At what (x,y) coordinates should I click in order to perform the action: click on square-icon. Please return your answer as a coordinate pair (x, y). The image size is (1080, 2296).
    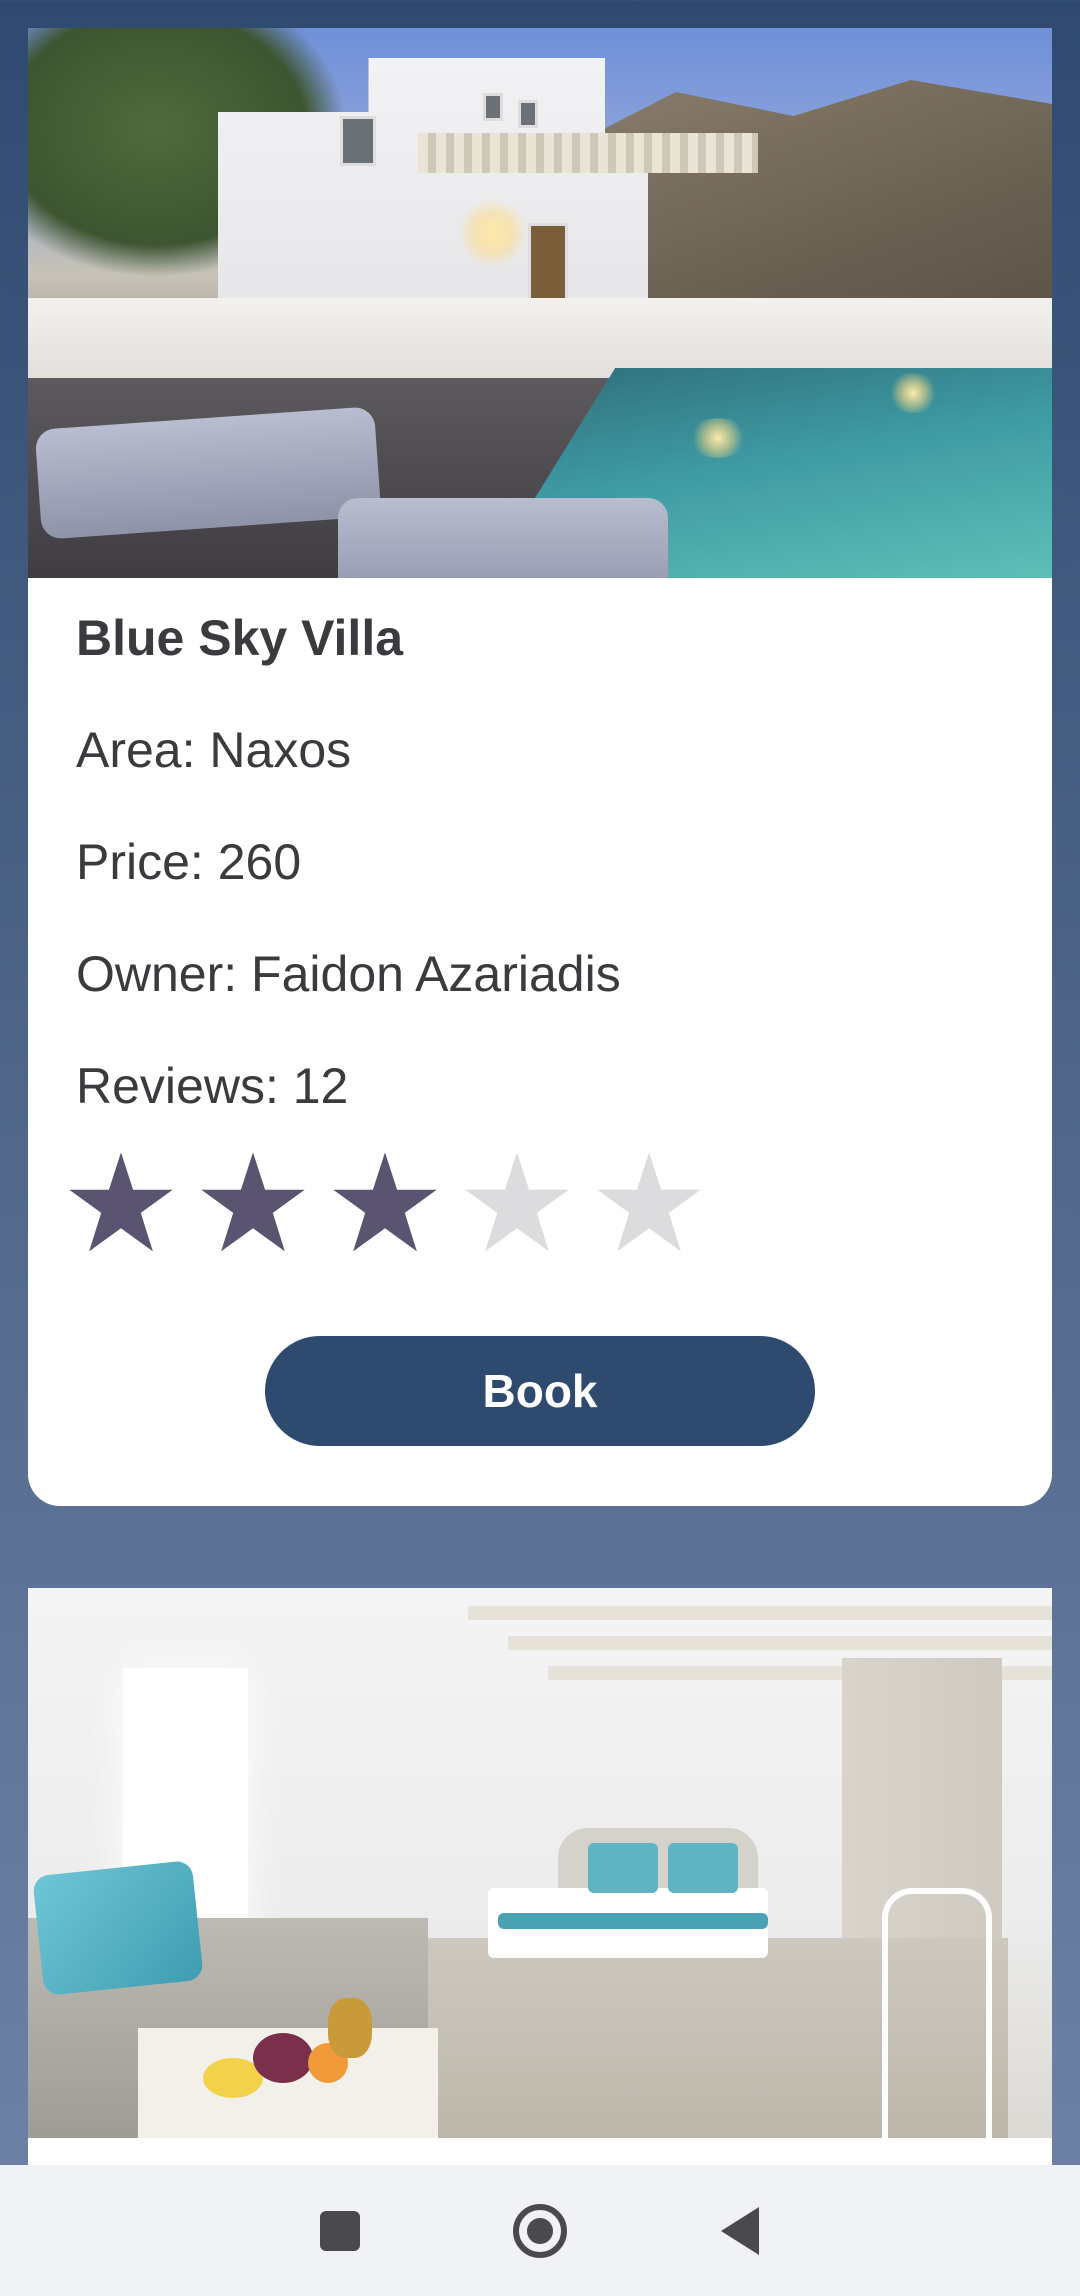
    Looking at the image, I should click on (340, 2230).